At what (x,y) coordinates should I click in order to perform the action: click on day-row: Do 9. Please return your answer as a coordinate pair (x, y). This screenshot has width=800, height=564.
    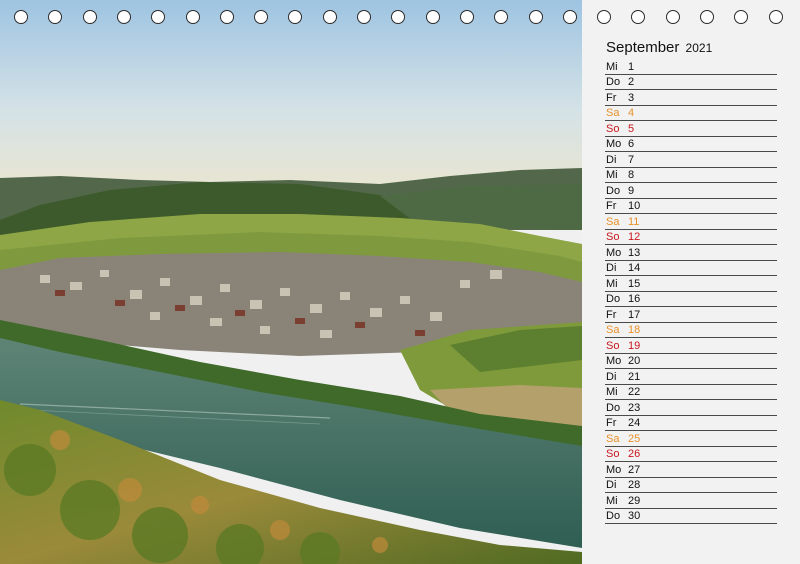
    Looking at the image, I should click on (691, 191).